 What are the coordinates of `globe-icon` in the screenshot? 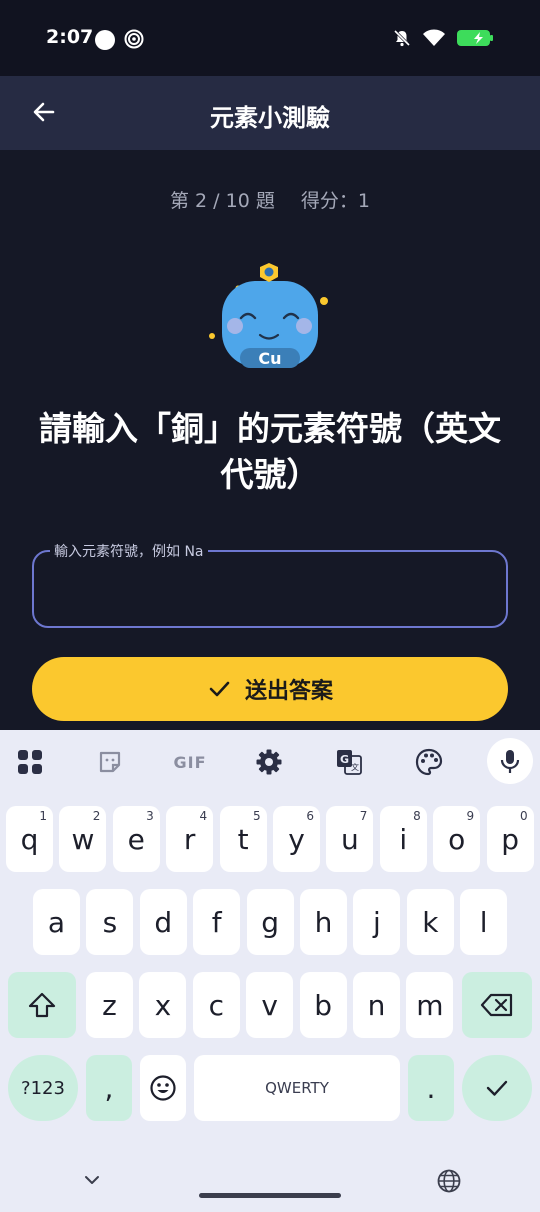 It's located at (449, 1181).